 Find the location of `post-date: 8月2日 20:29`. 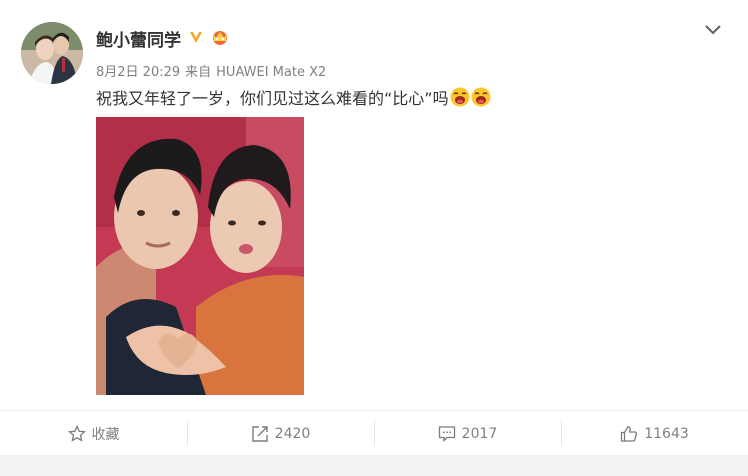

post-date: 8月2日 20:29 is located at coordinates (138, 72).